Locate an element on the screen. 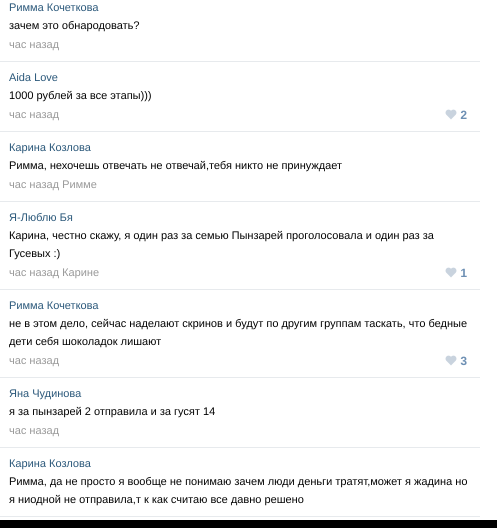  comment-text: Римма, нехочешь отвечать не отвечай,тебя никто не принуждает is located at coordinates (176, 166).